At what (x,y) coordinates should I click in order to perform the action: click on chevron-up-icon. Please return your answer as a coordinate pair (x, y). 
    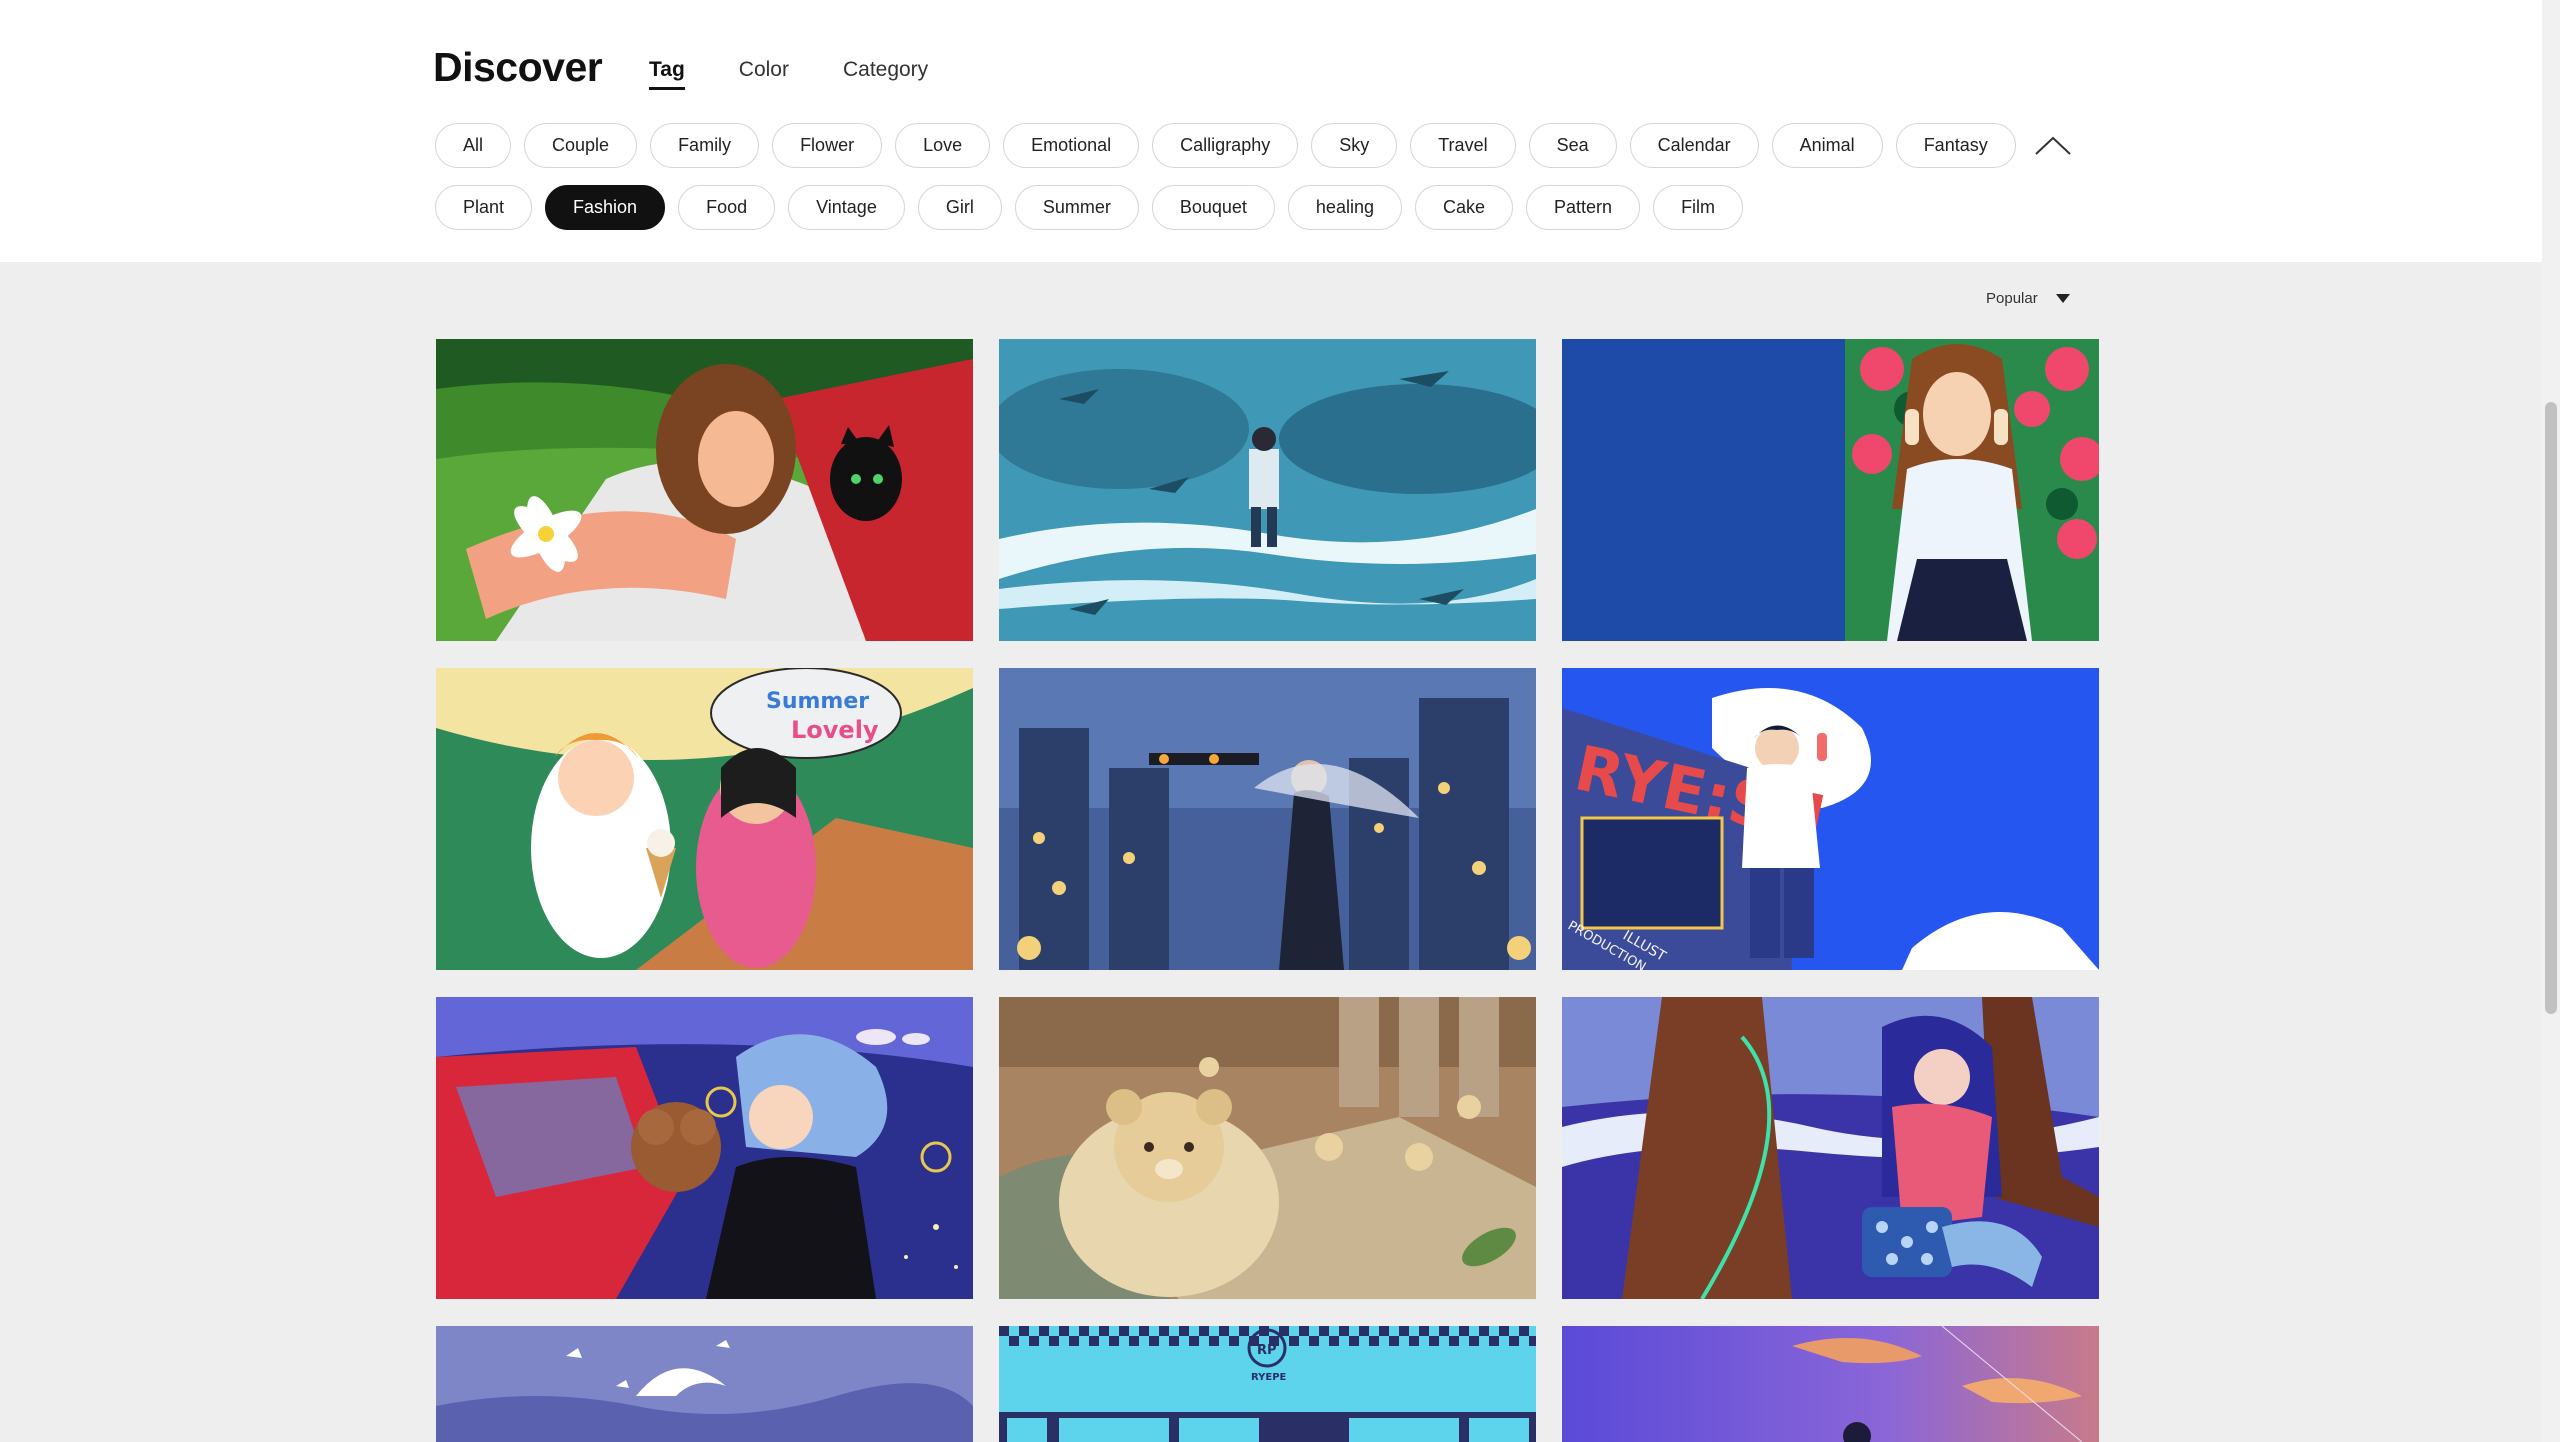
    Looking at the image, I should click on (2053, 145).